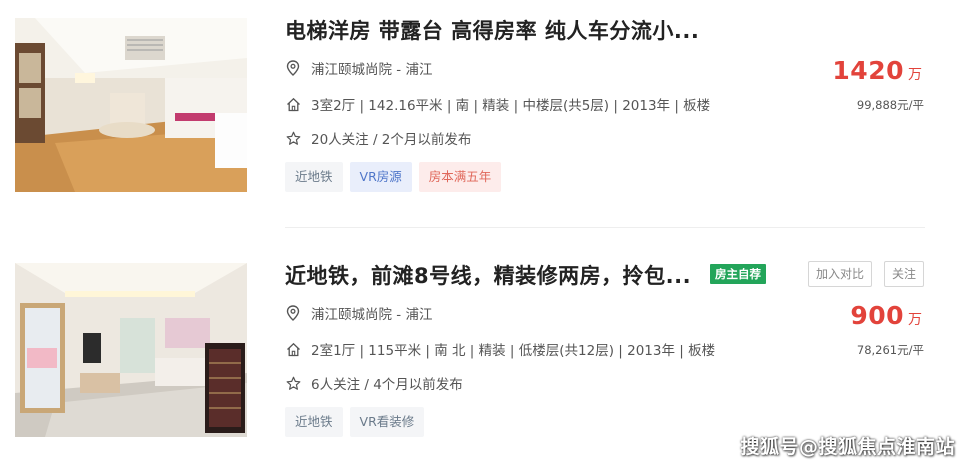  What do you see at coordinates (460, 177) in the screenshot?
I see `tag-five-years: 房本满五年` at bounding box center [460, 177].